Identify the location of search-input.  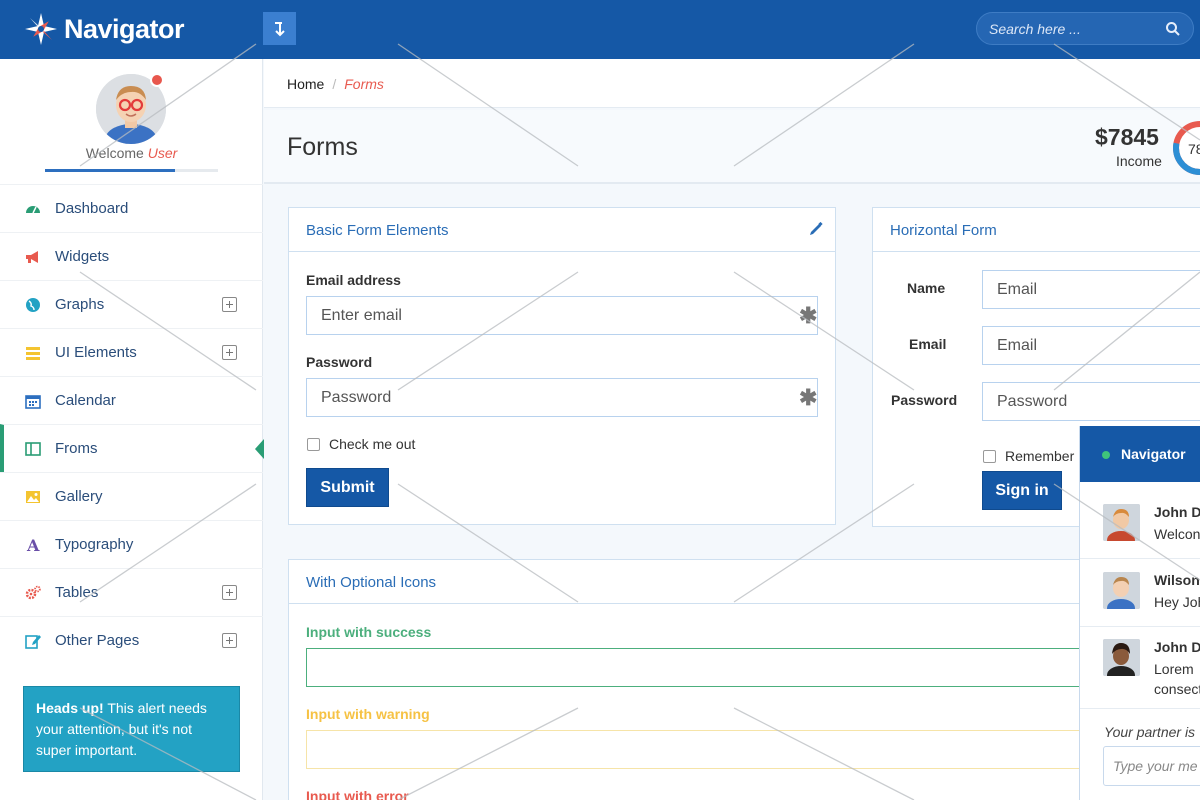
(1074, 28).